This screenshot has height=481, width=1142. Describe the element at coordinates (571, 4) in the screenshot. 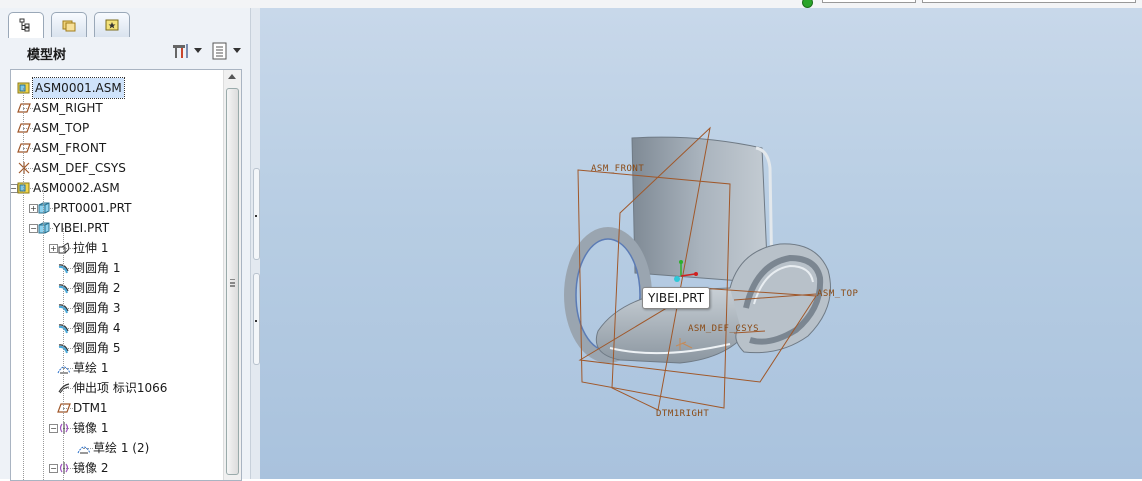

I see `top-toolbar-strip` at that location.